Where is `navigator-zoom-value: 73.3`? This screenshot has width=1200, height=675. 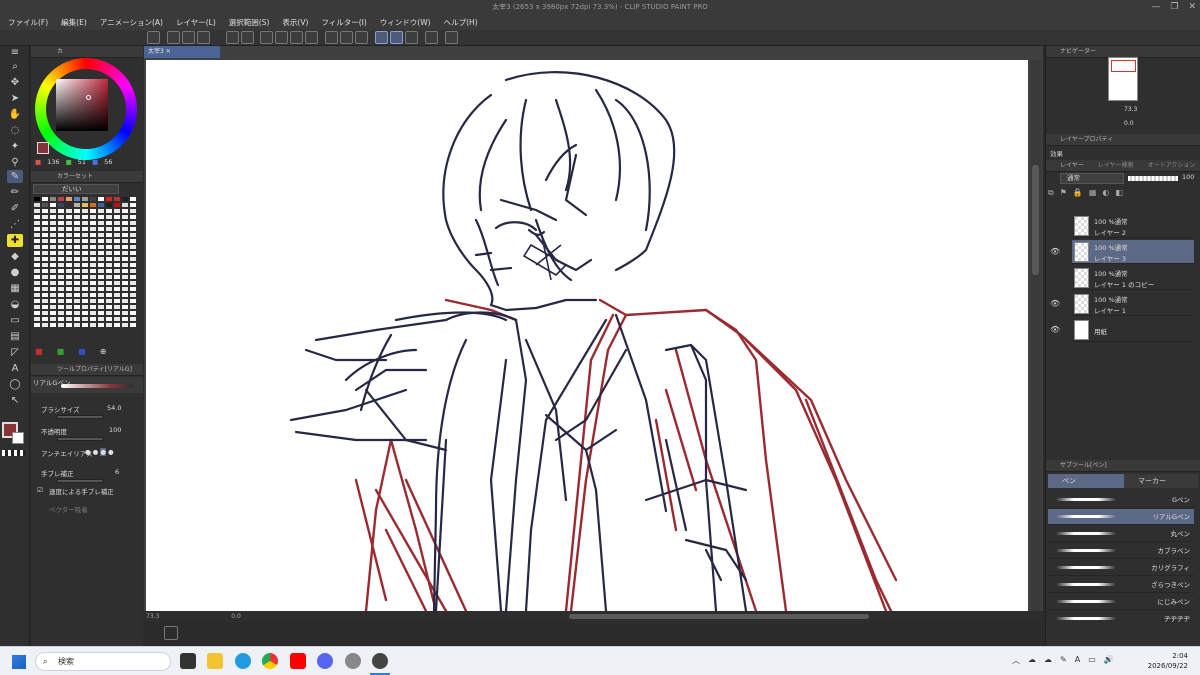
navigator-zoom-value: 73.3 is located at coordinates (1130, 110).